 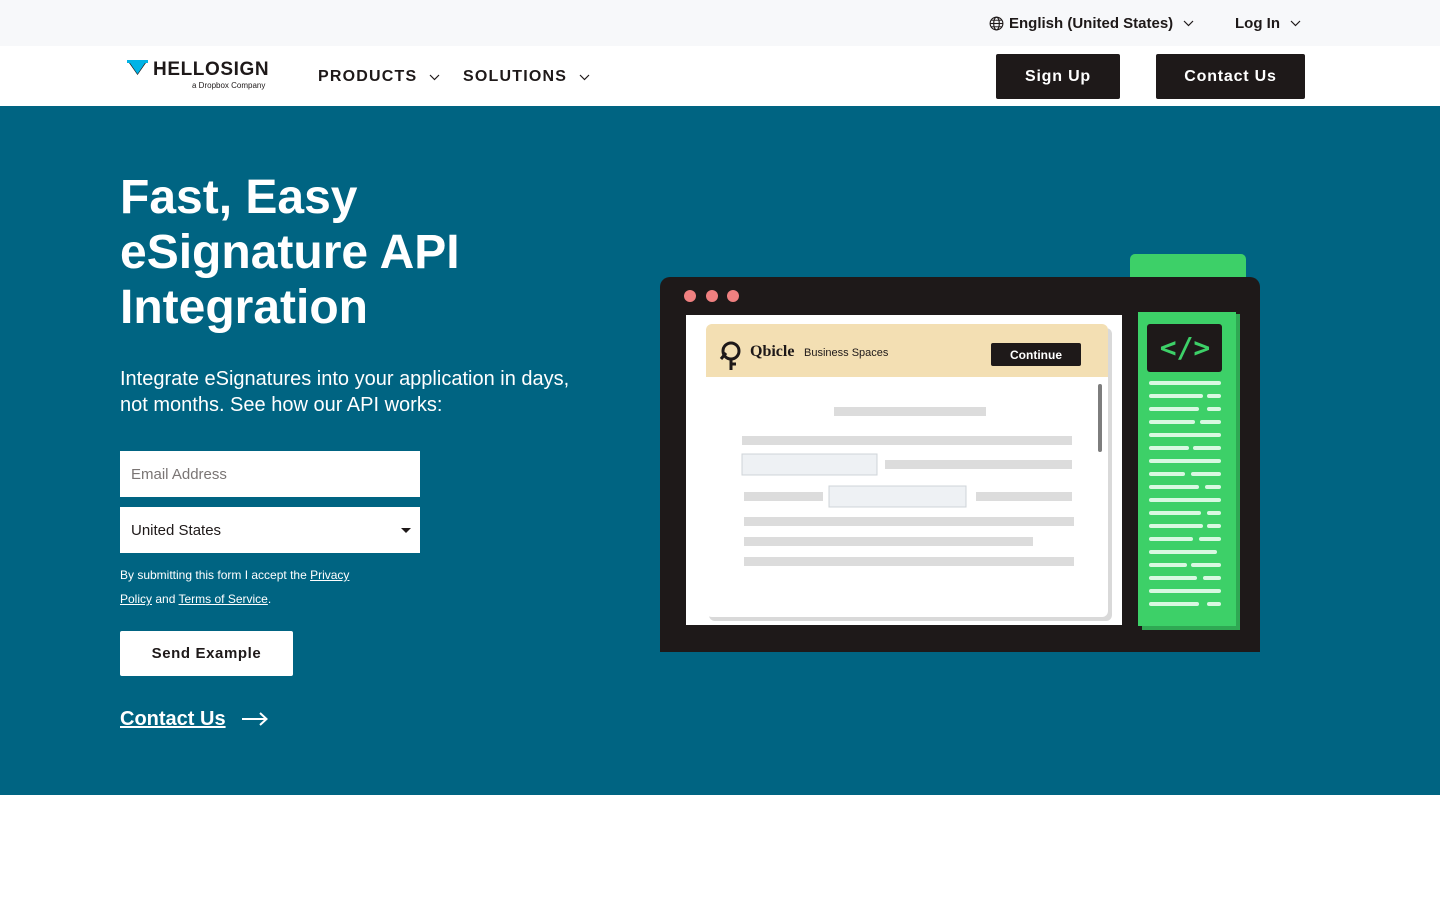 What do you see at coordinates (1185, 347) in the screenshot?
I see `code-icon: </>` at bounding box center [1185, 347].